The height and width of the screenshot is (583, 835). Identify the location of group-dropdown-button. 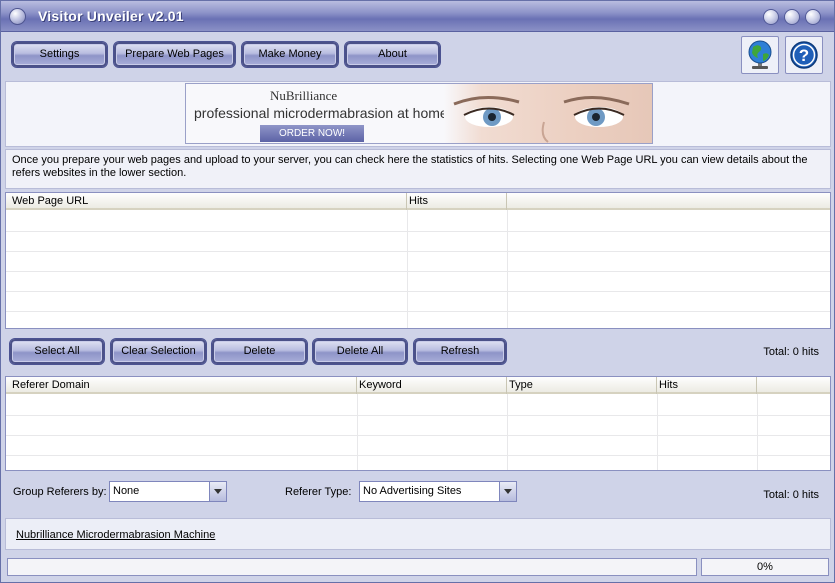
(218, 491).